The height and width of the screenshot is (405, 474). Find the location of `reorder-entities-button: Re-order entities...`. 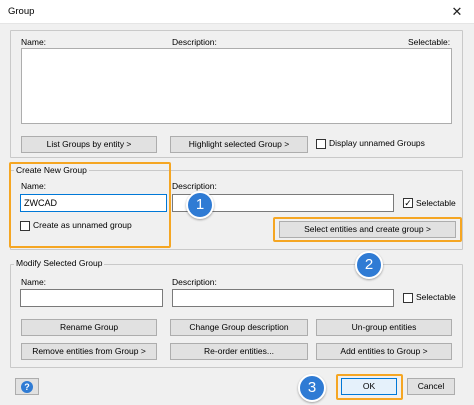

reorder-entities-button: Re-order entities... is located at coordinates (239, 351).